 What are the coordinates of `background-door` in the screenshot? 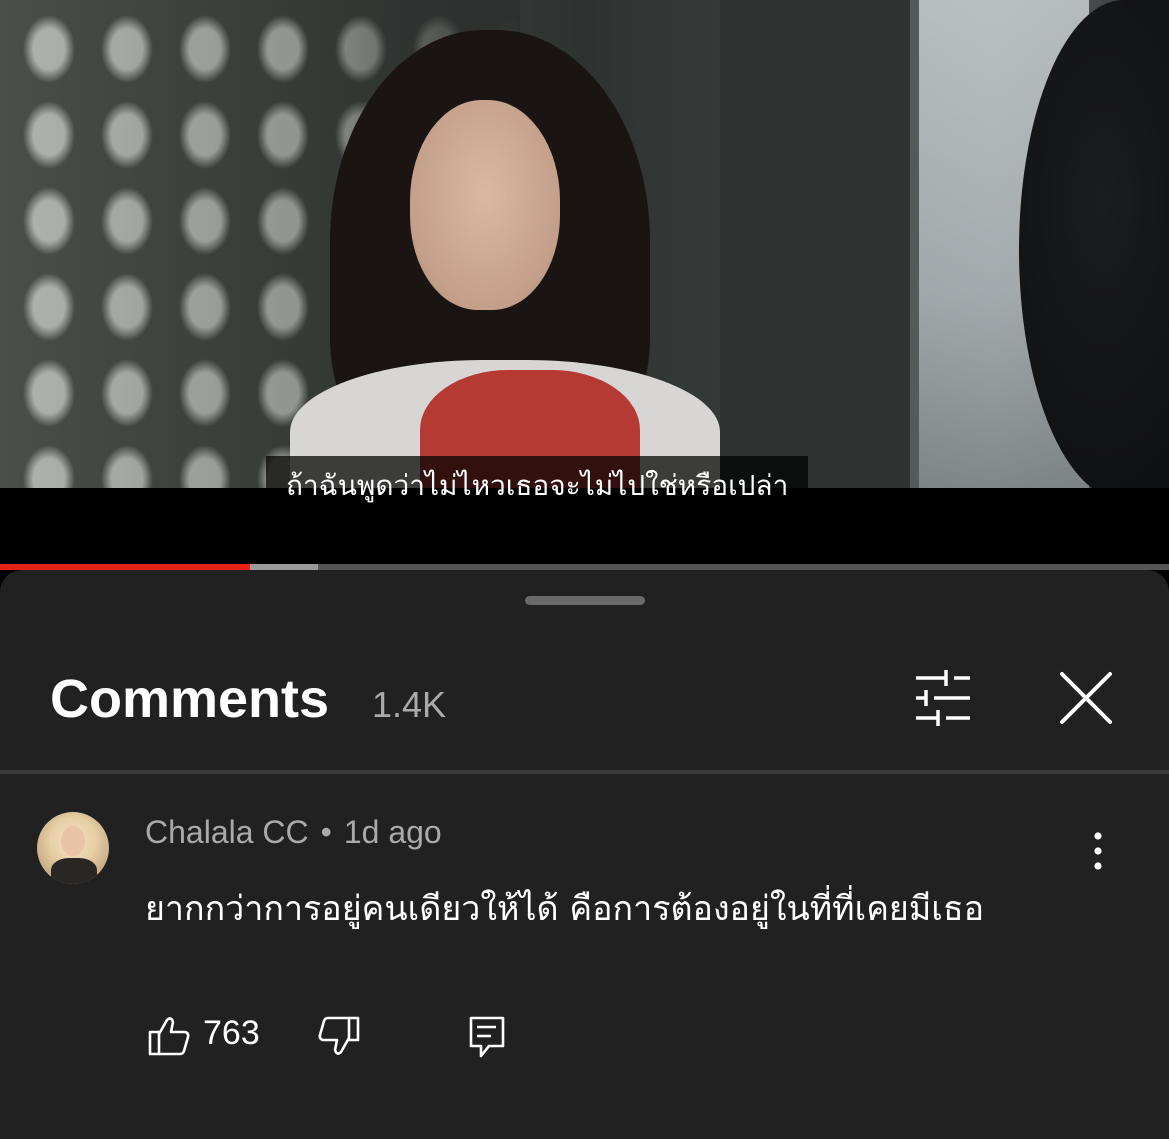 It's located at (815, 244).